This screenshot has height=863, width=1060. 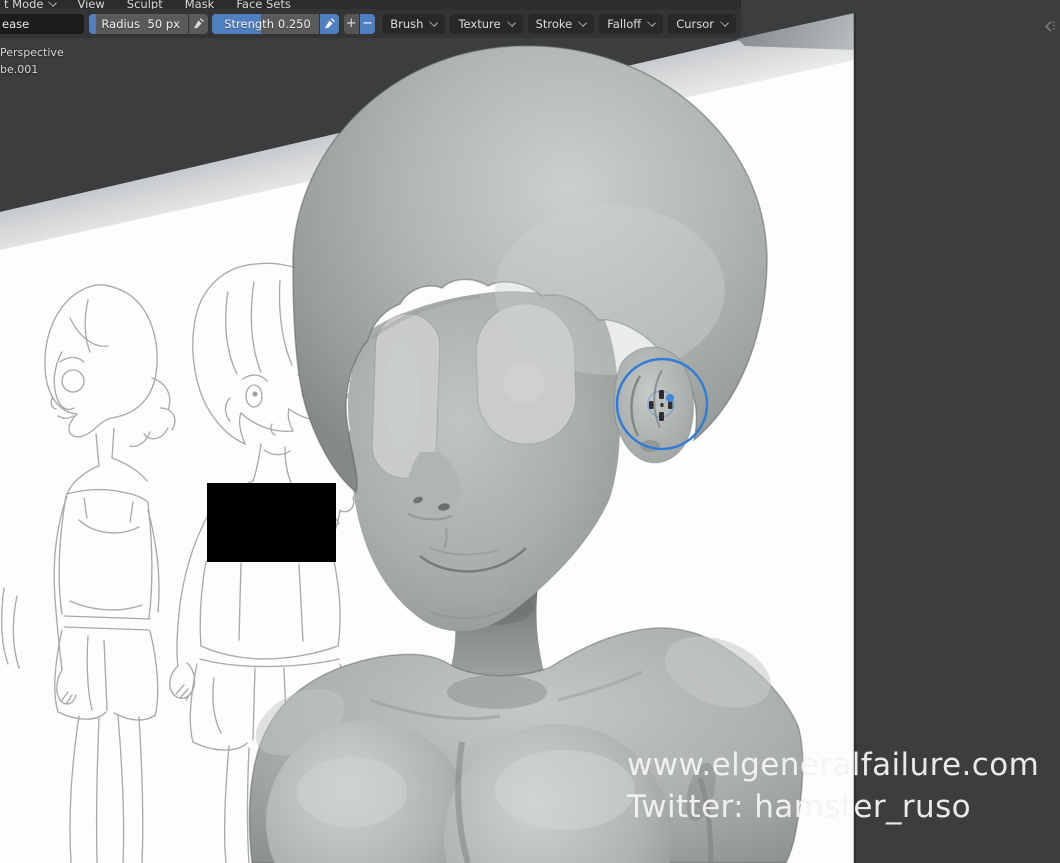 I want to click on mode-selector: t Mode, so click(x=33, y=4).